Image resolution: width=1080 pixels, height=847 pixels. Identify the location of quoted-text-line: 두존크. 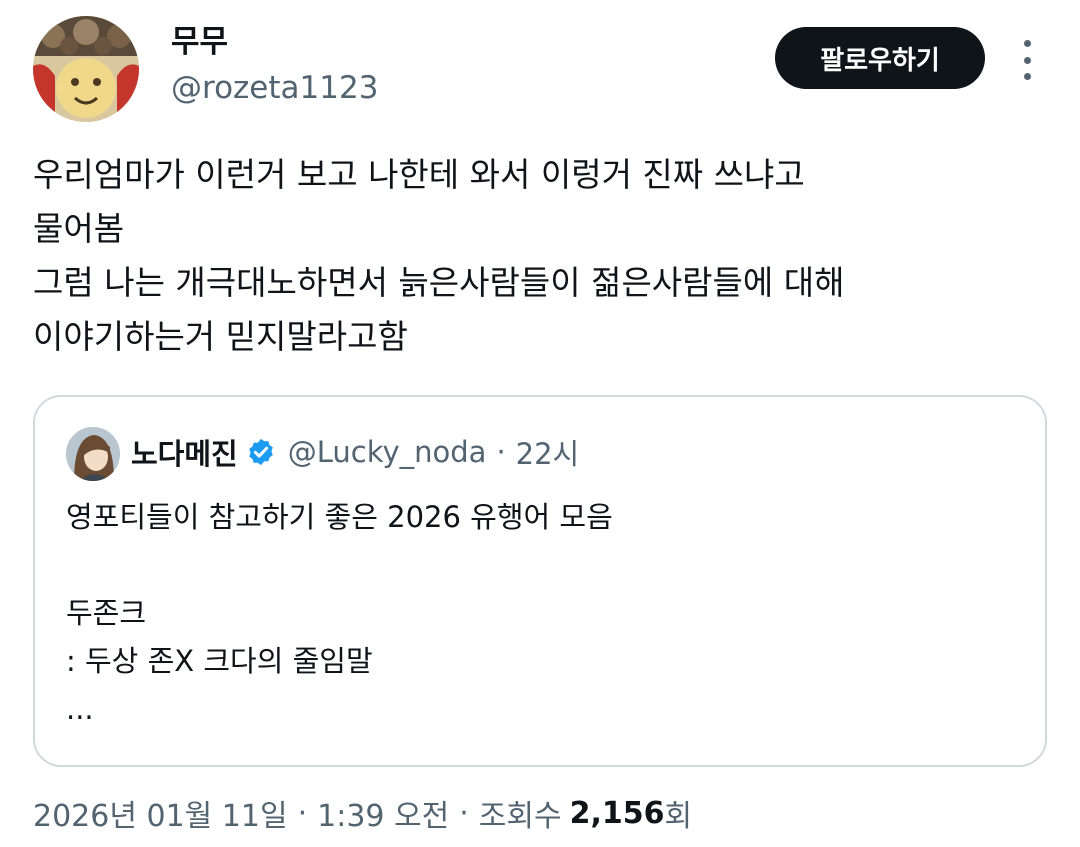
(106, 613).